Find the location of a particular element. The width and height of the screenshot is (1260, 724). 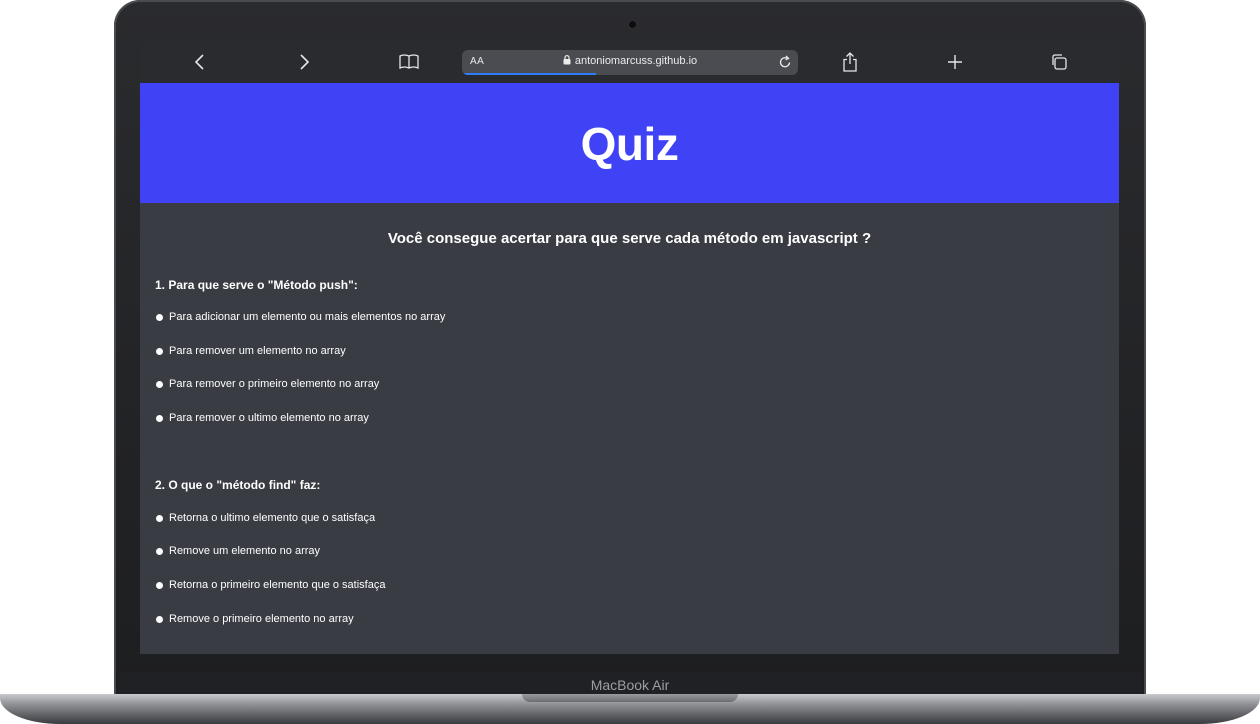

option-label: Para remover o ultimo elemento no array is located at coordinates (269, 418).